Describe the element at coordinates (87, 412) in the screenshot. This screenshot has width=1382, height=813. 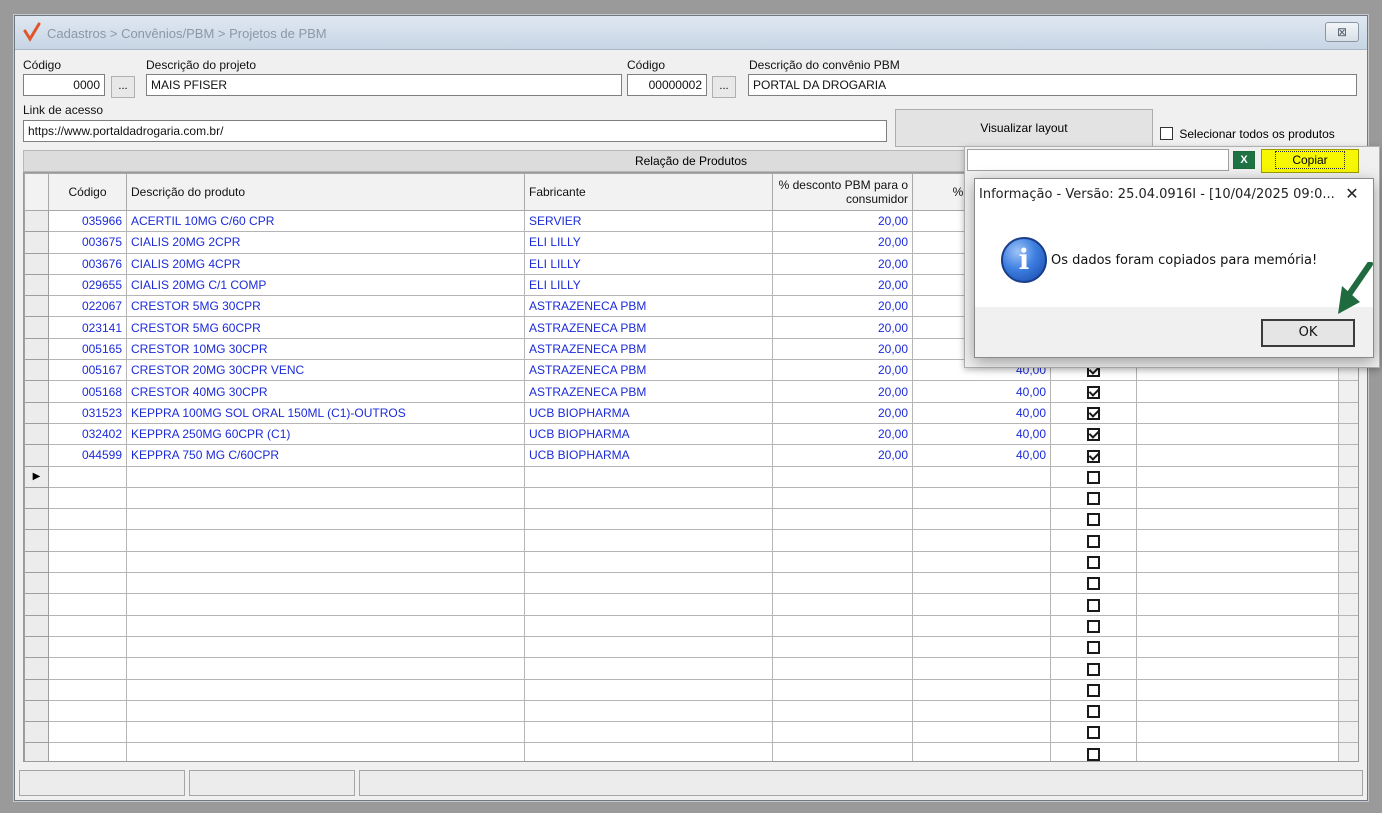
I see `cell-codigo: 031523` at that location.